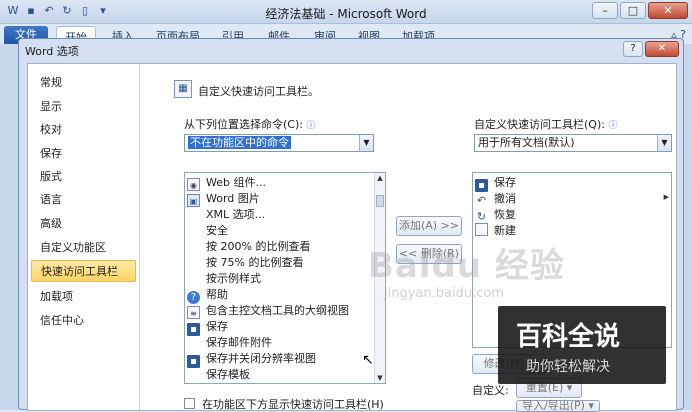  Describe the element at coordinates (183, 89) in the screenshot. I see `qat-settings-icon: ▦` at that location.